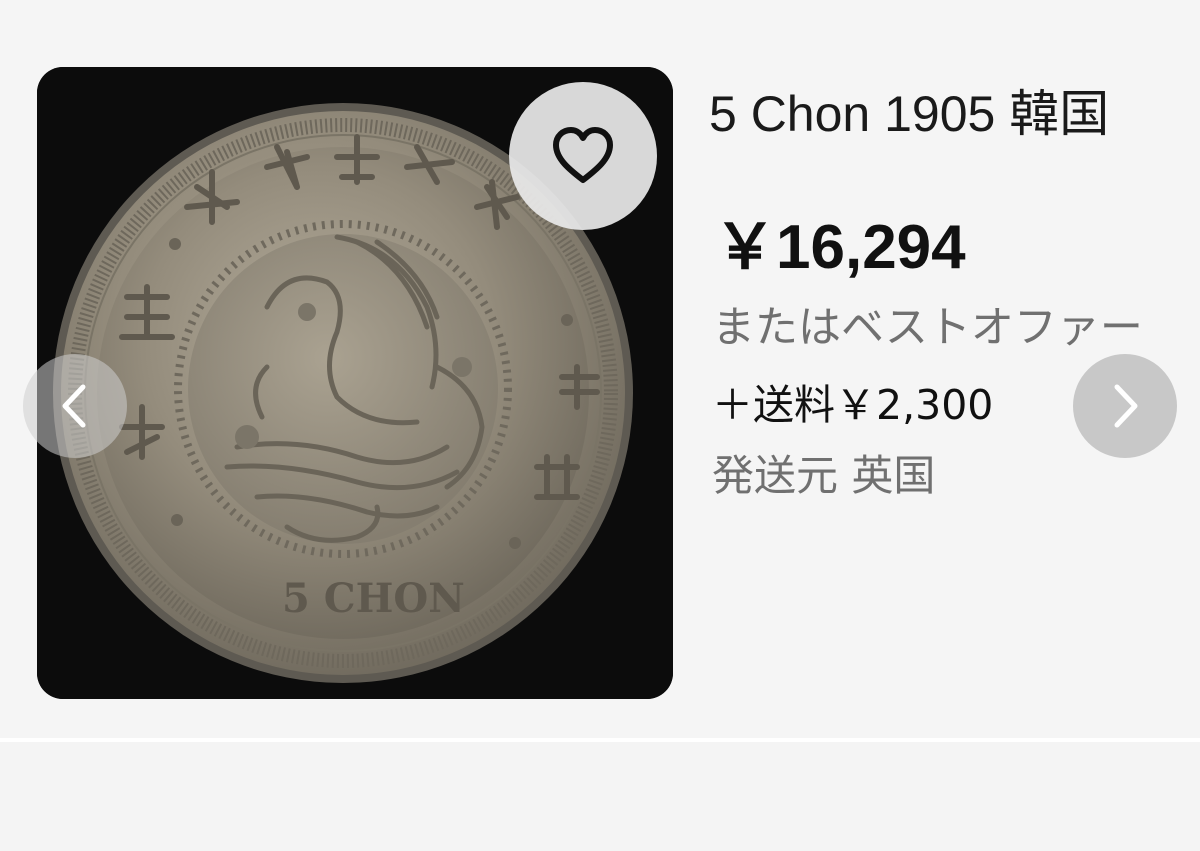 The width and height of the screenshot is (1200, 851). I want to click on next-image-button, so click(1125, 406).